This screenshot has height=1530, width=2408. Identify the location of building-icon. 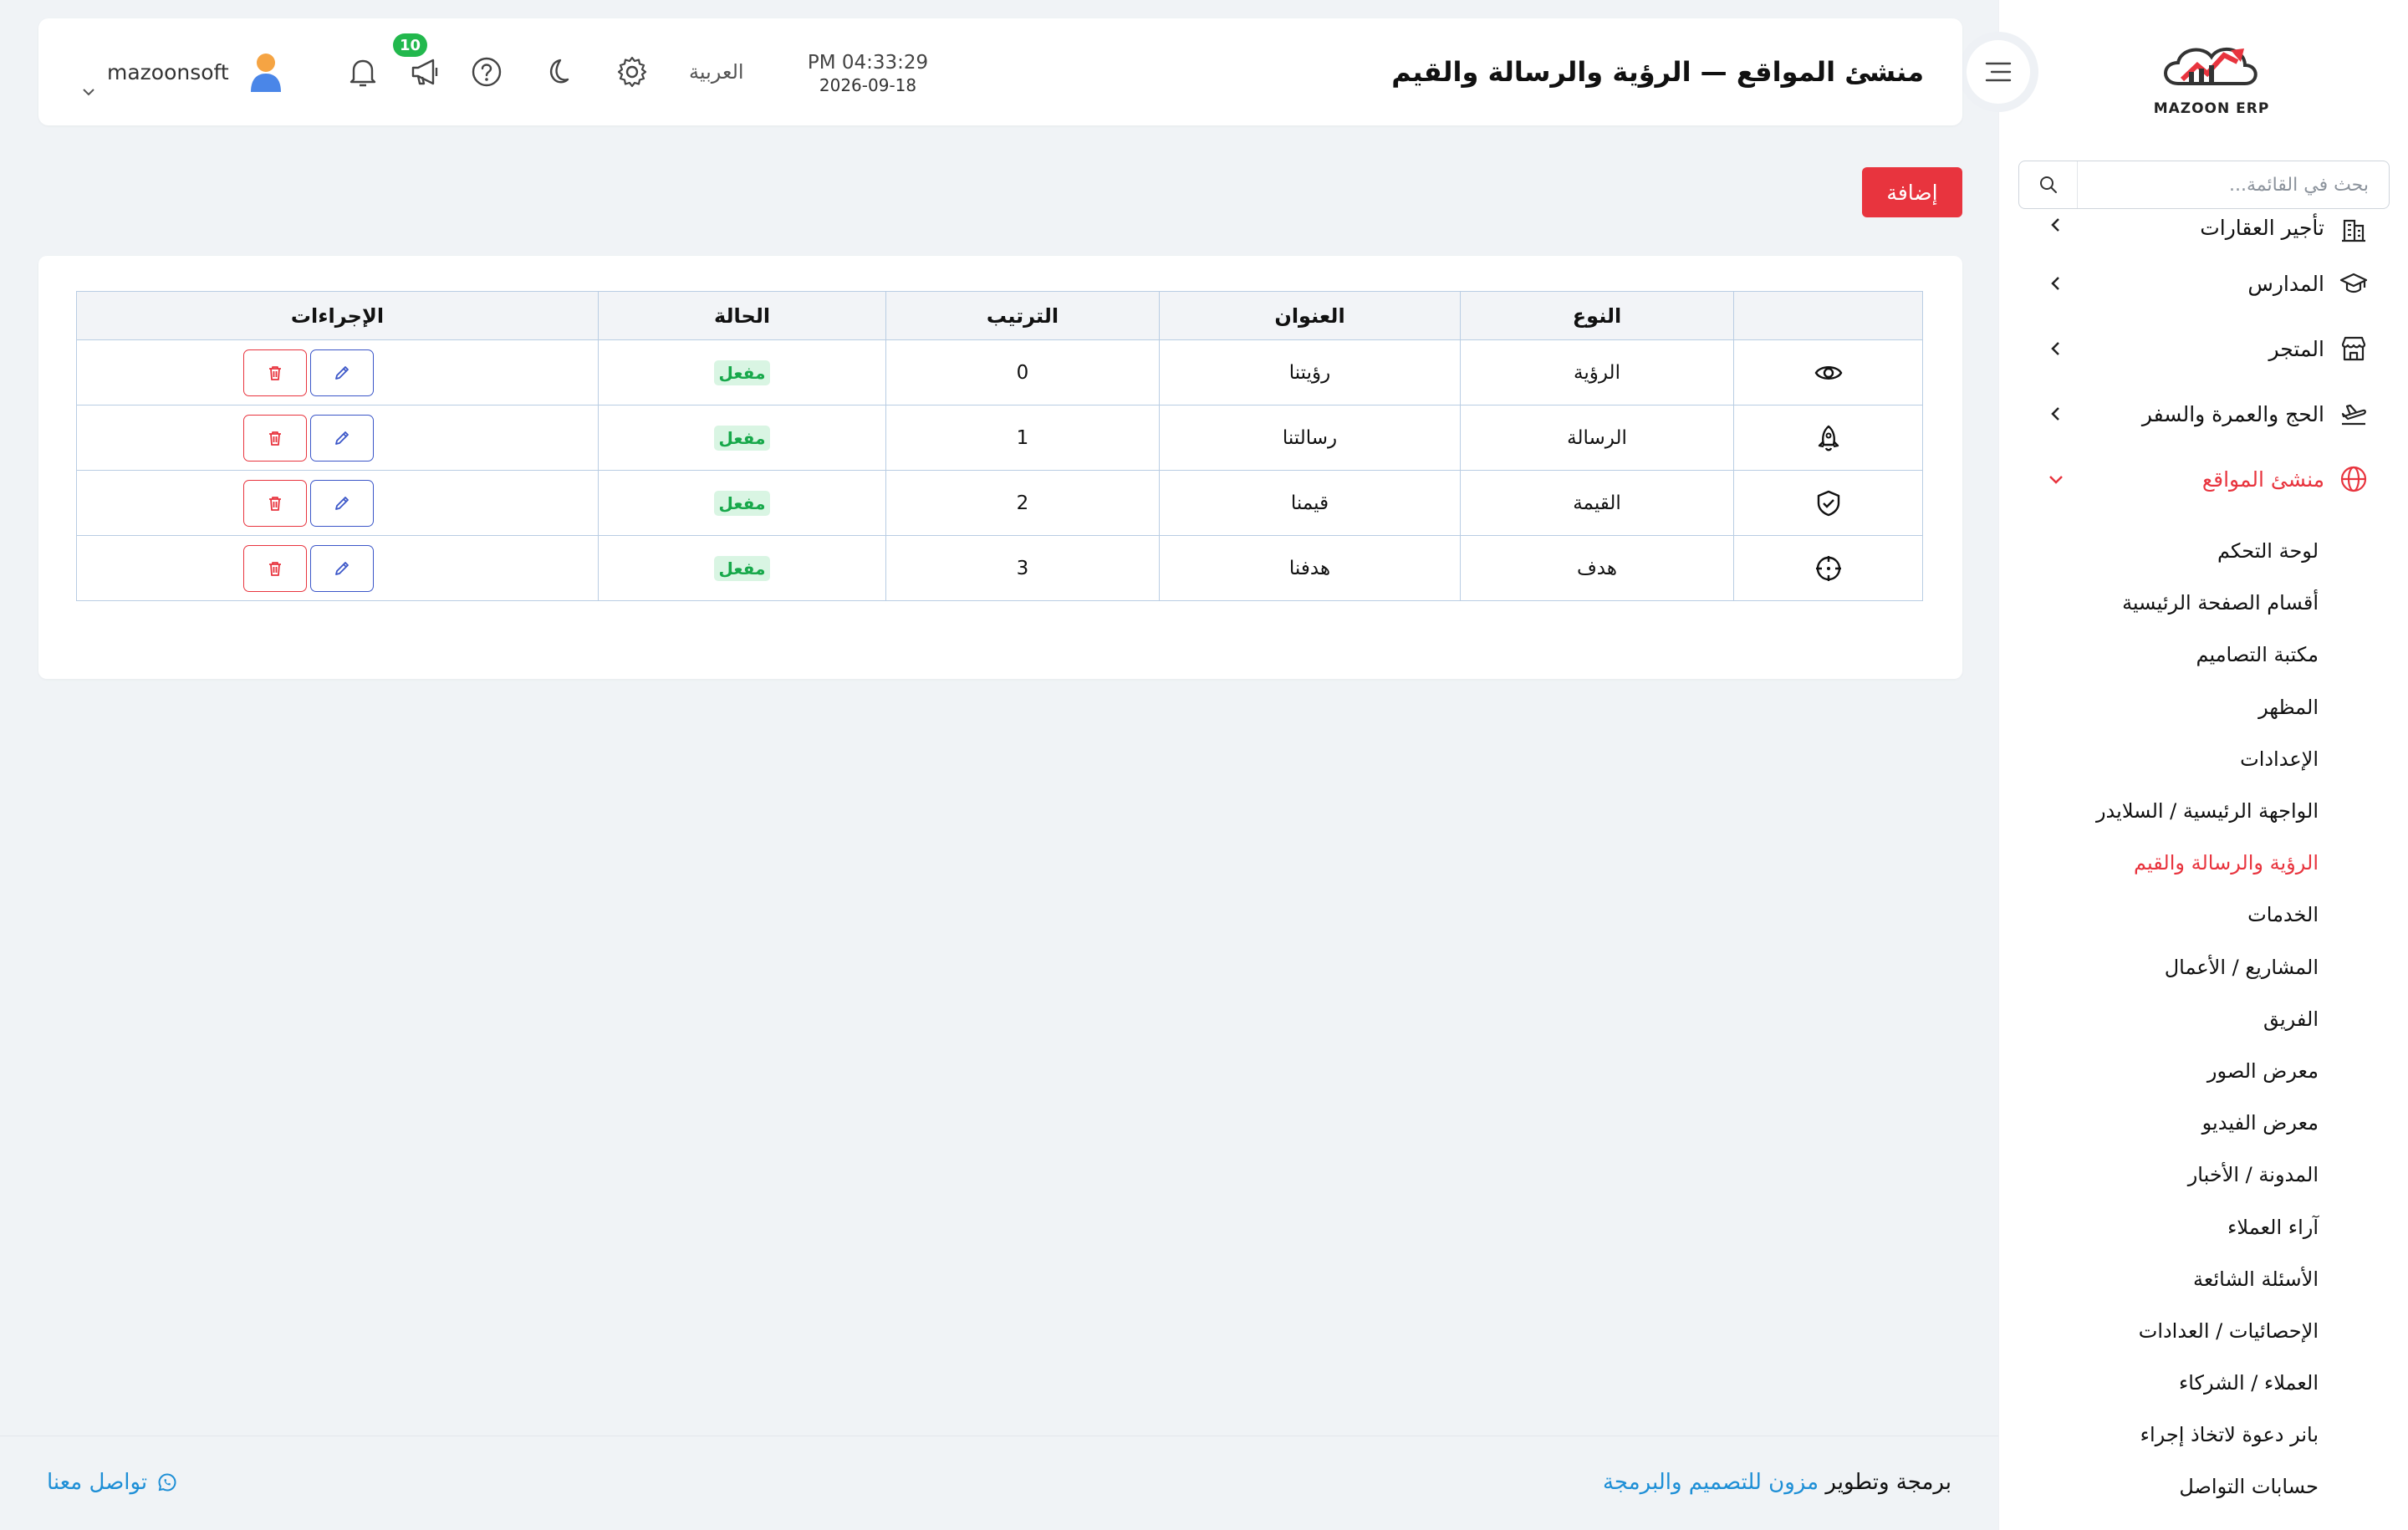
(2354, 230).